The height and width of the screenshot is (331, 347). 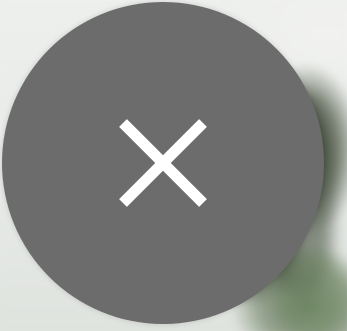 What do you see at coordinates (314, 290) in the screenshot?
I see `background-foliage` at bounding box center [314, 290].